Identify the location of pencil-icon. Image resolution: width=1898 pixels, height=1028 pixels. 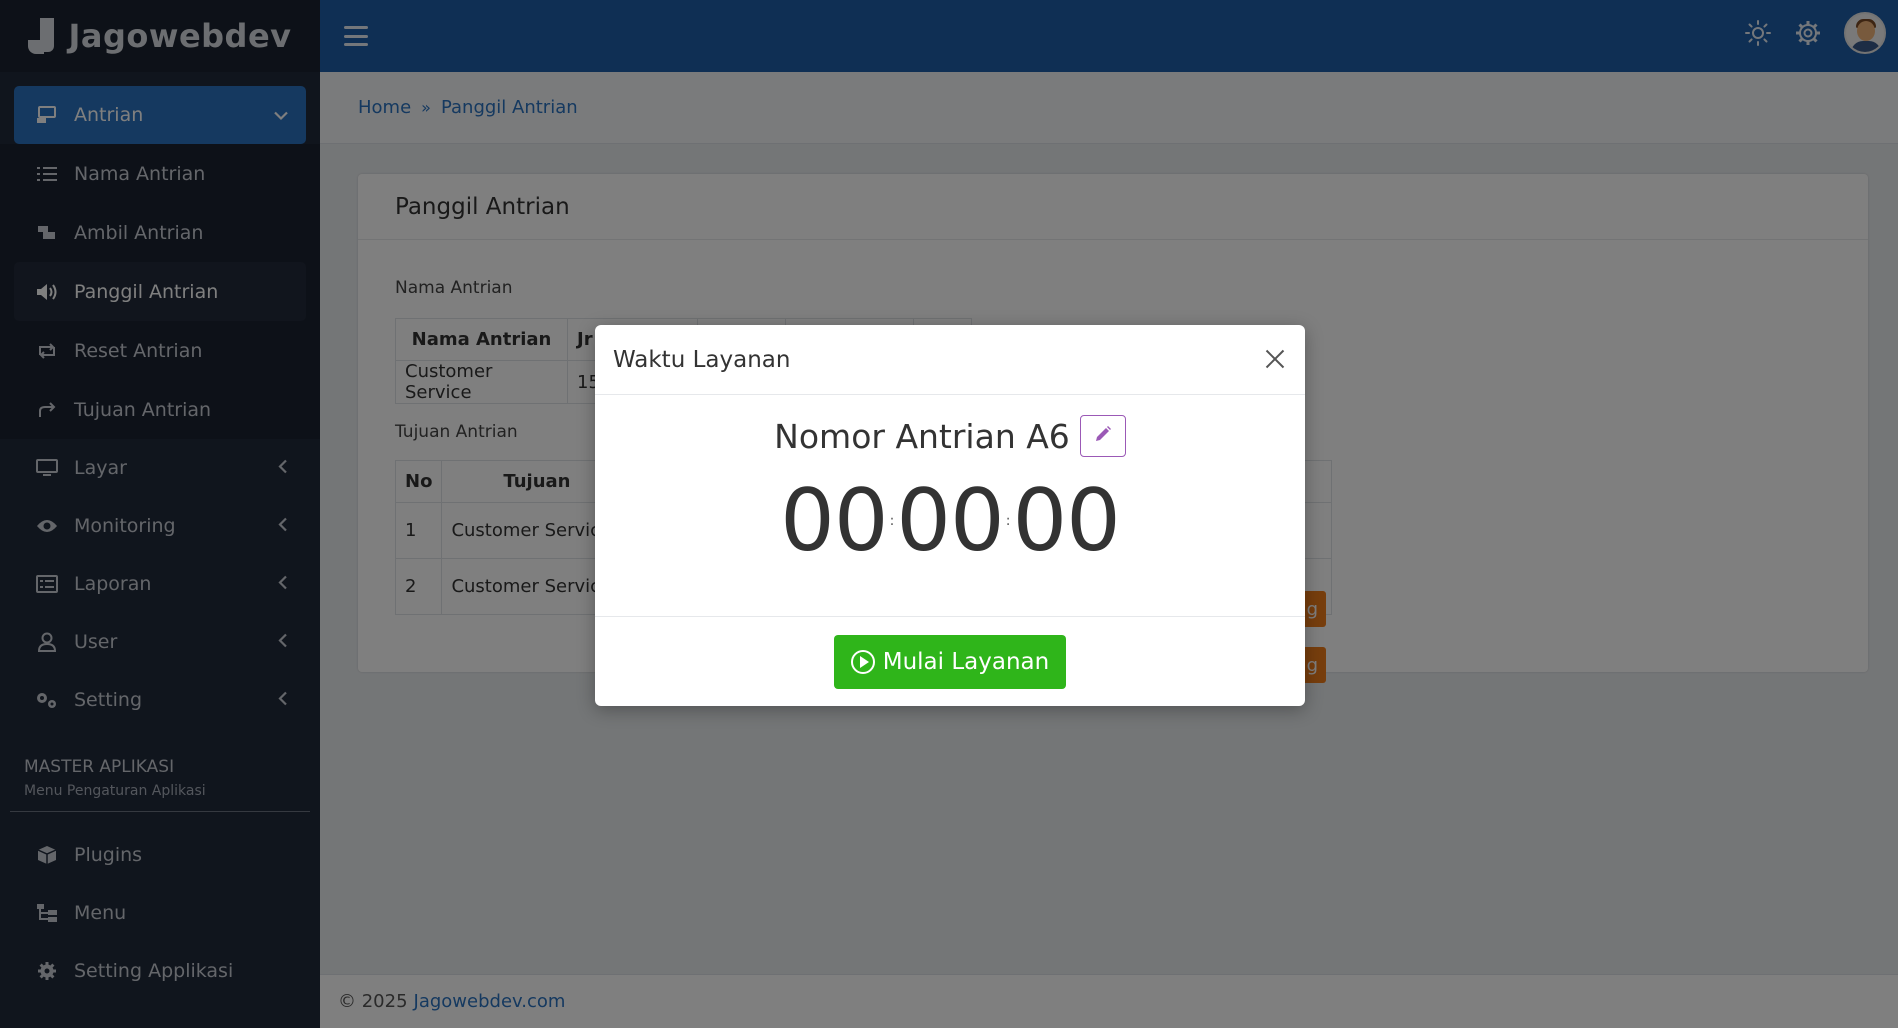
(1103, 436).